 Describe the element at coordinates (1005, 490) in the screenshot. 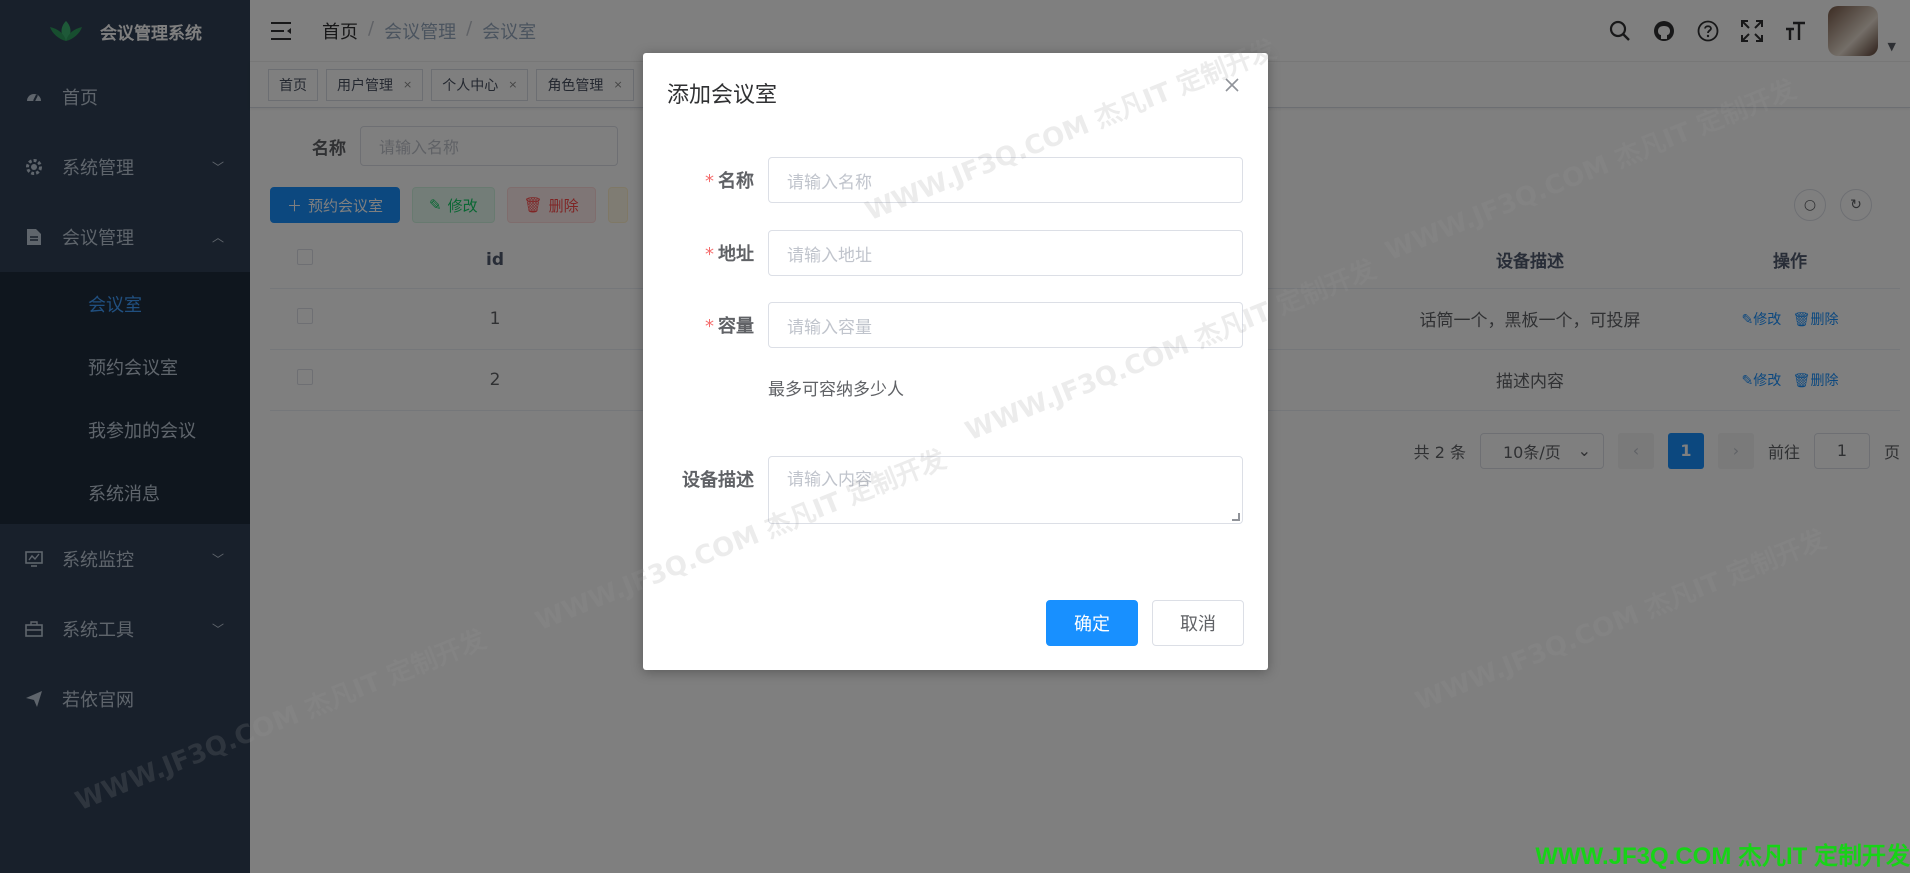

I see `desc-textarea: 请输入内容` at that location.